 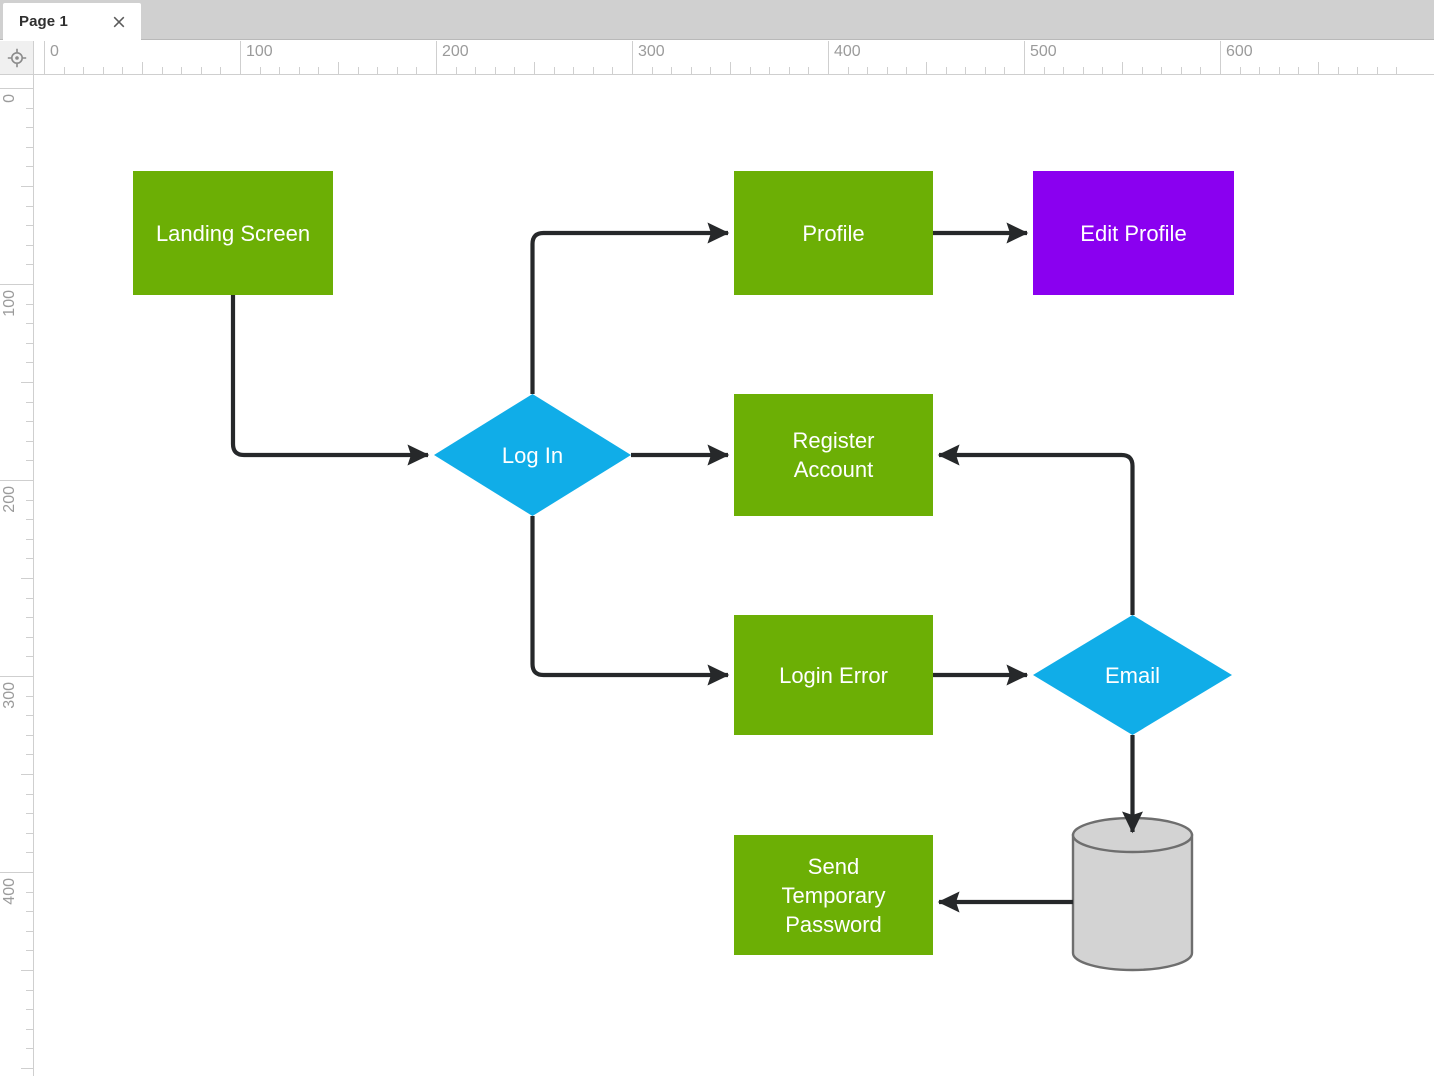 What do you see at coordinates (1036, 529) in the screenshot?
I see `edge-email-to-register` at bounding box center [1036, 529].